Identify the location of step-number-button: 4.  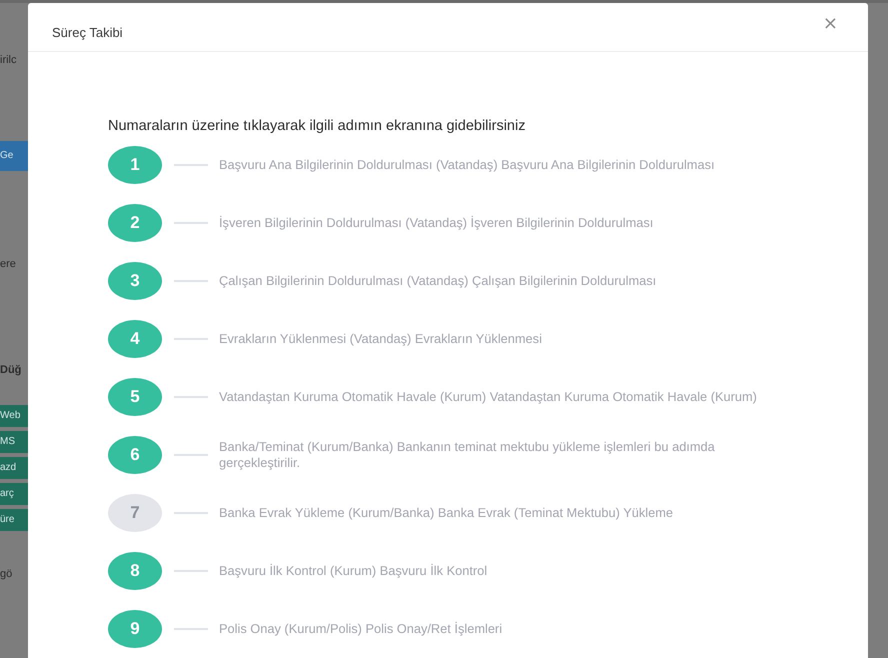
(135, 339).